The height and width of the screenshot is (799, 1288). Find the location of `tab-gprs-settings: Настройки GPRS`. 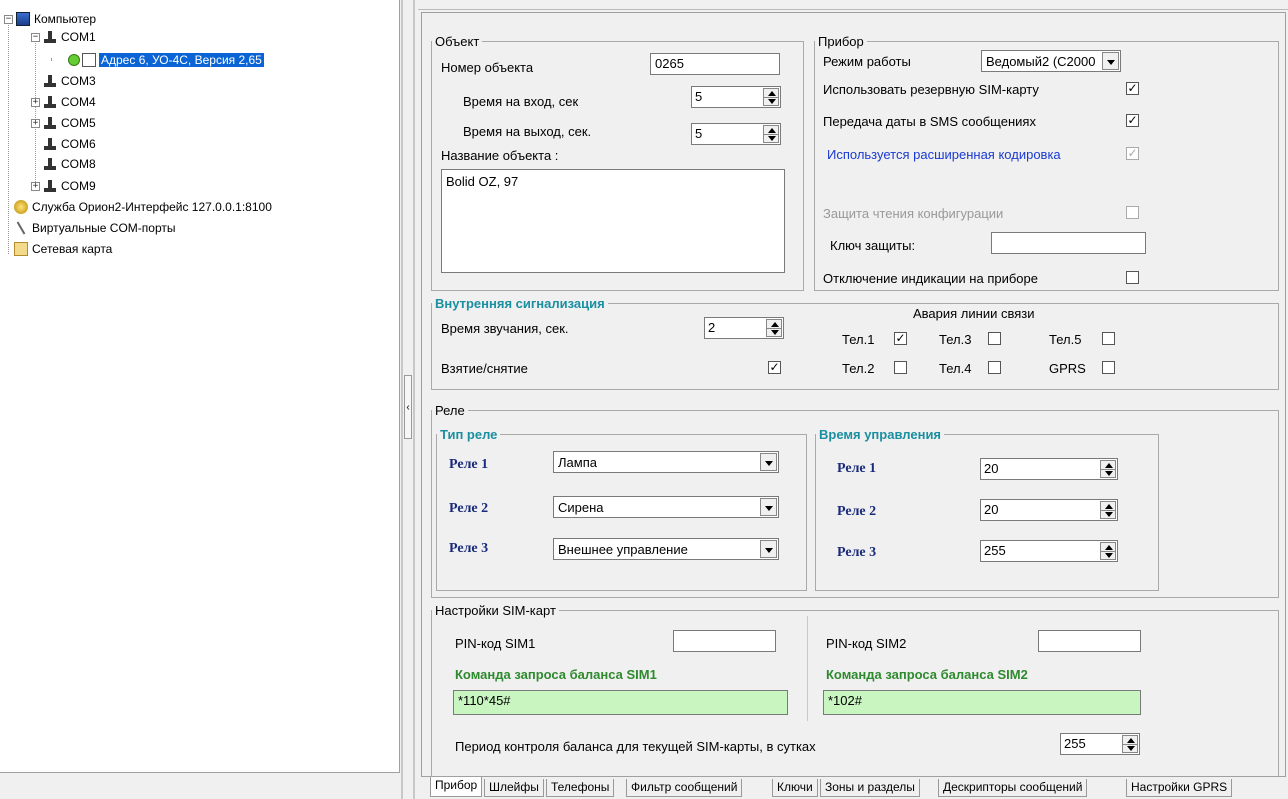

tab-gprs-settings: Настройки GPRS is located at coordinates (1179, 788).